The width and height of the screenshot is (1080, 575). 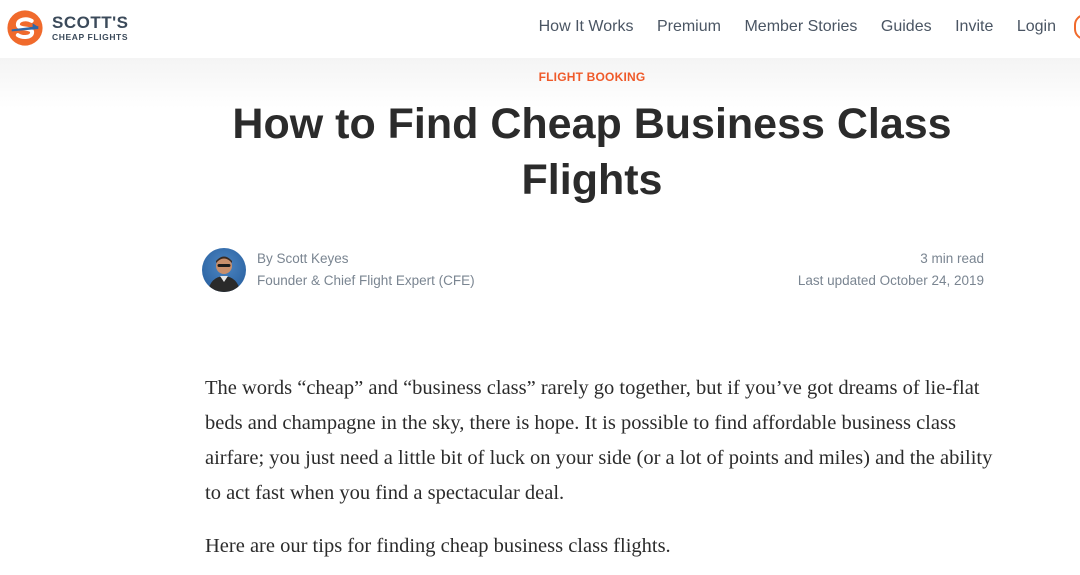 What do you see at coordinates (906, 27) in the screenshot?
I see `nav-guides: Guides` at bounding box center [906, 27].